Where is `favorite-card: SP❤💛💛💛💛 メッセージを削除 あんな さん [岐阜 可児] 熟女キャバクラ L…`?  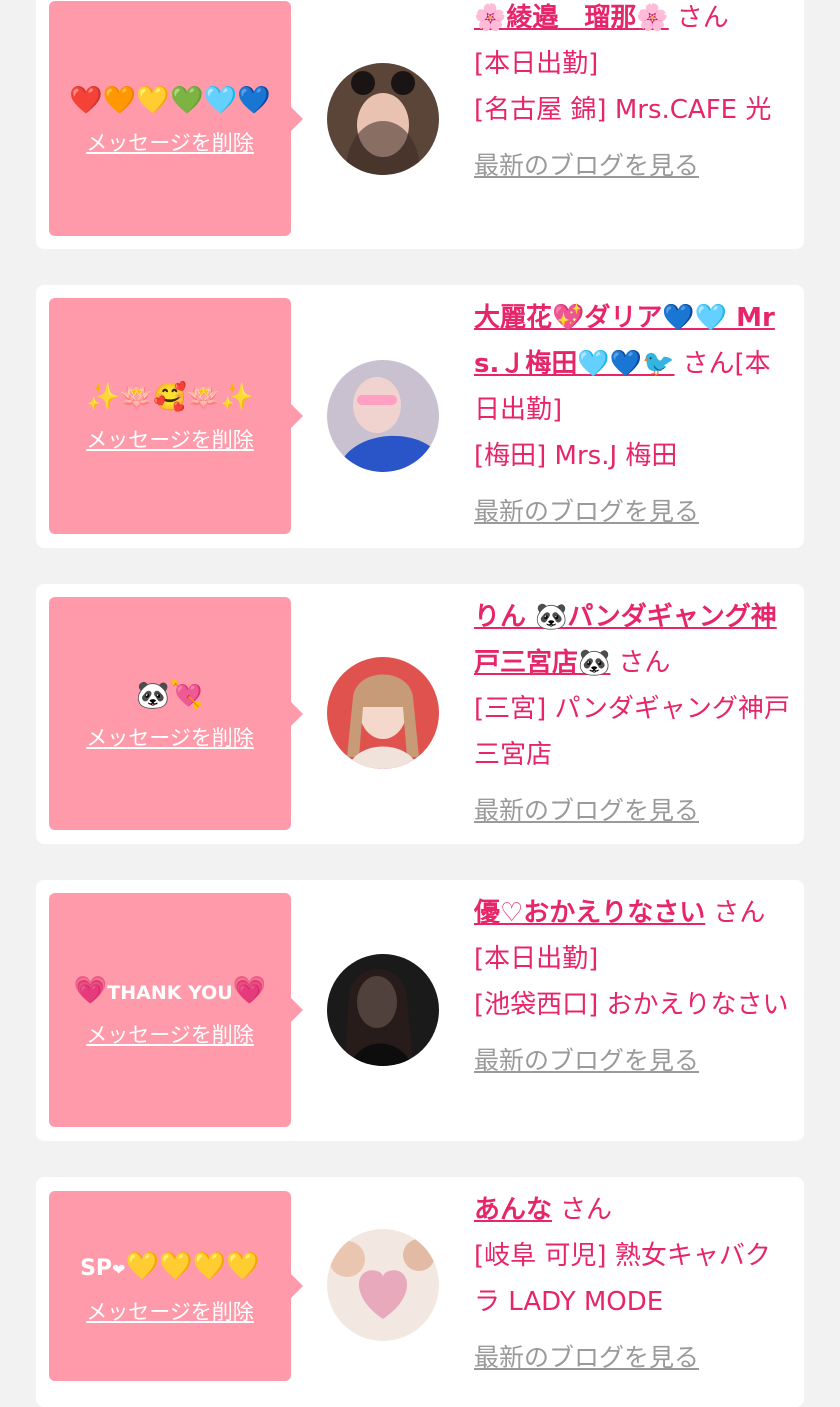
favorite-card: SP❤💛💛💛💛 メッセージを削除 あんな さん [岐阜 可児] 熟女キャバクラ L… is located at coordinates (420, 1292).